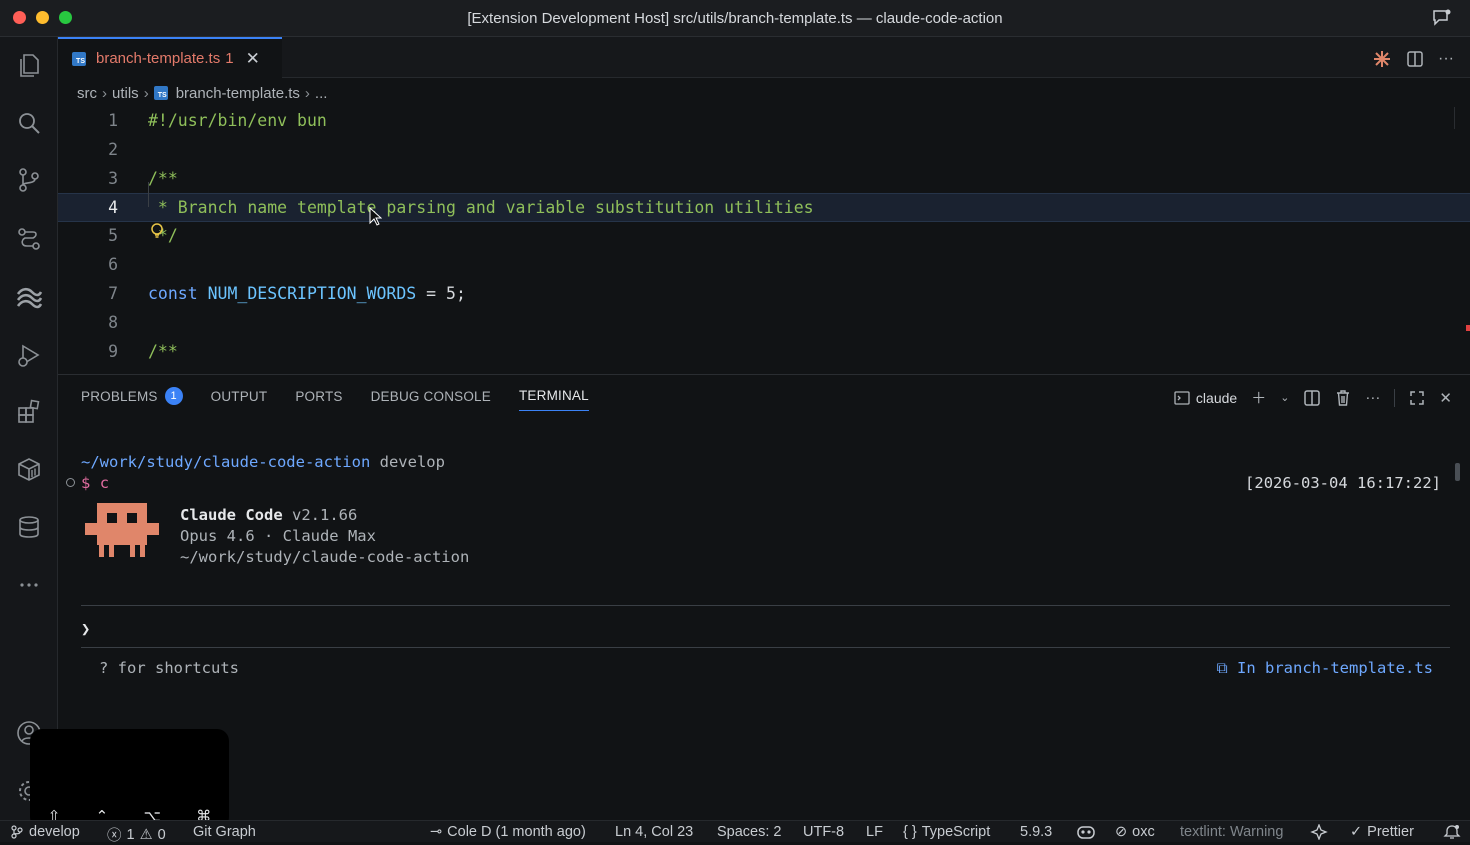 The image size is (1470, 845). What do you see at coordinates (29, 65) in the screenshot?
I see `explorer-icon` at bounding box center [29, 65].